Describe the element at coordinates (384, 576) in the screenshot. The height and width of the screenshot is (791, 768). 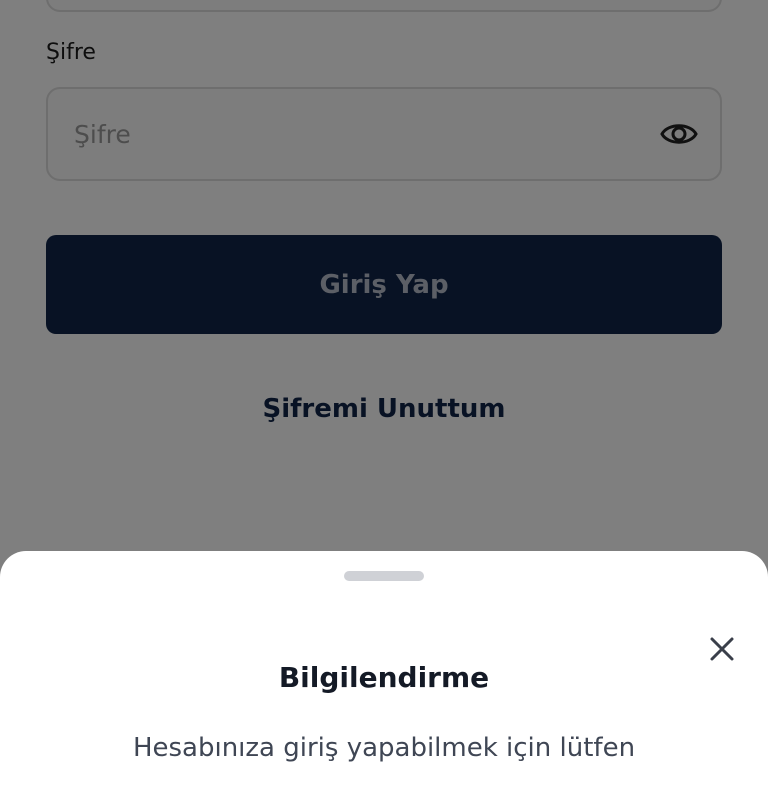
I see `sheet-drag-handle` at that location.